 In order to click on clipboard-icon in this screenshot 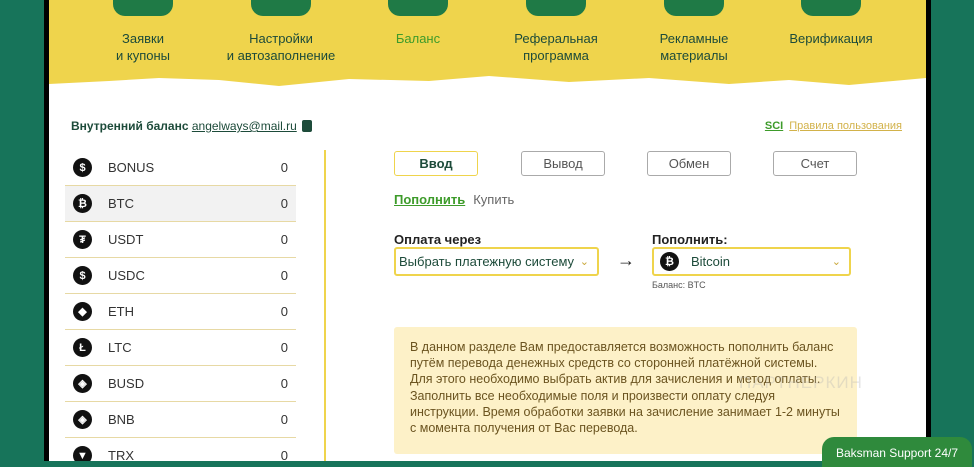, I will do `click(306, 126)`.